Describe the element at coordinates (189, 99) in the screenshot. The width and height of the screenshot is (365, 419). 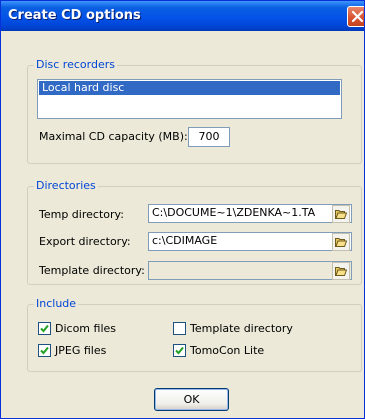
I see `disc-recorder-list: Local hard disc` at that location.